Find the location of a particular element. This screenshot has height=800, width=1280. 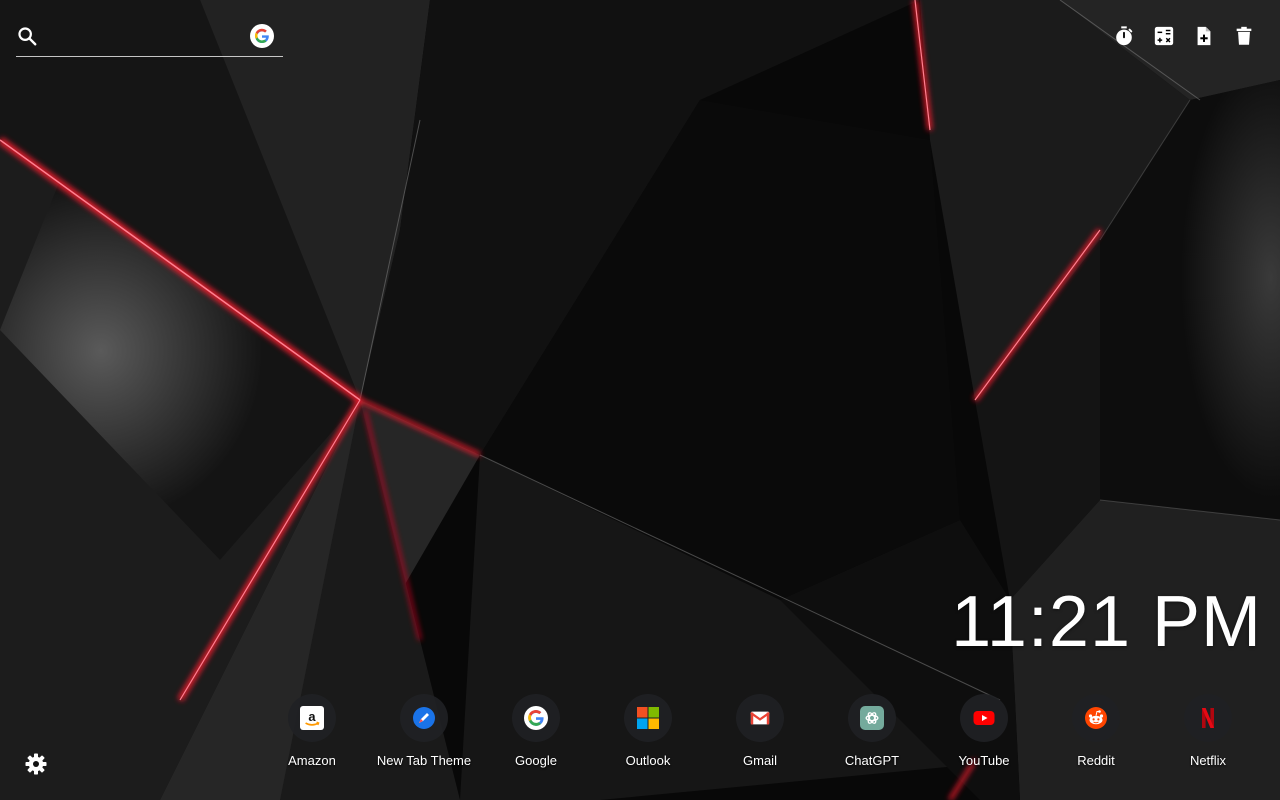

shortcut-youtube: YouTube is located at coordinates (984, 731).